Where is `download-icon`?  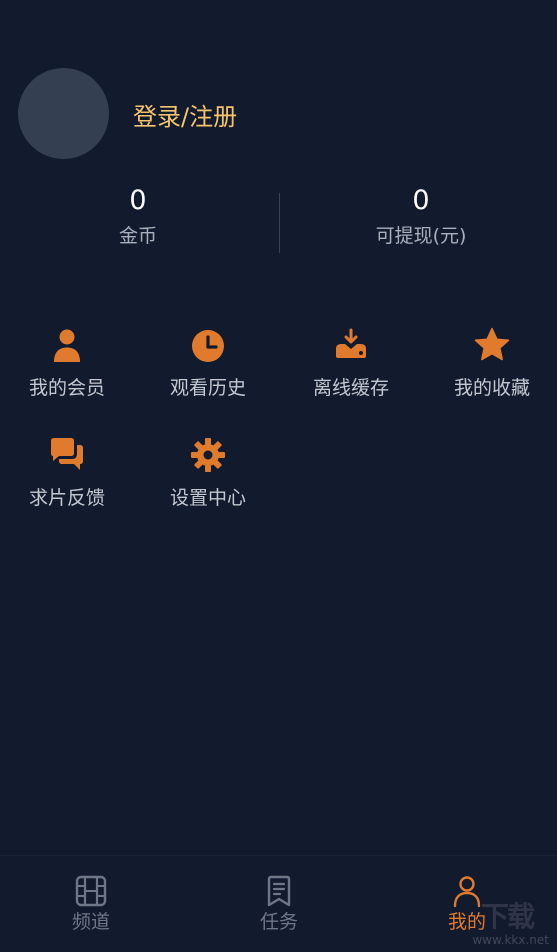
download-icon is located at coordinates (351, 343).